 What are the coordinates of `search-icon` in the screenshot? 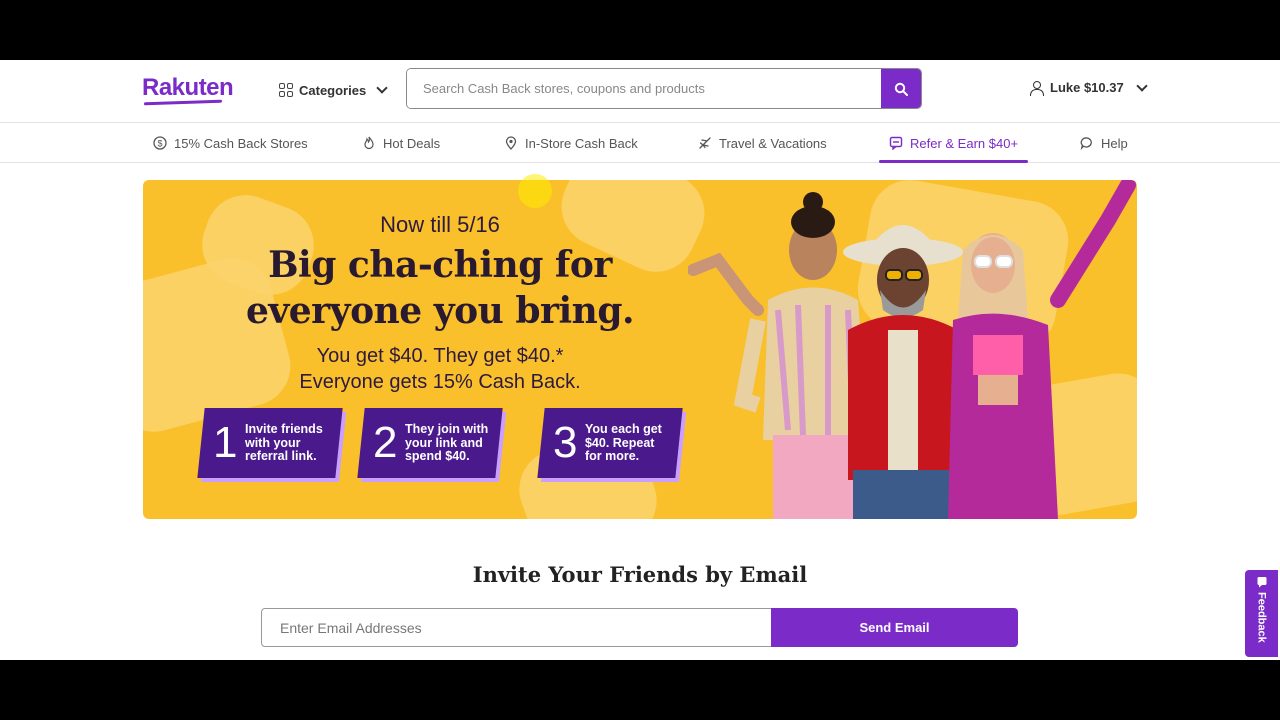 It's located at (901, 89).